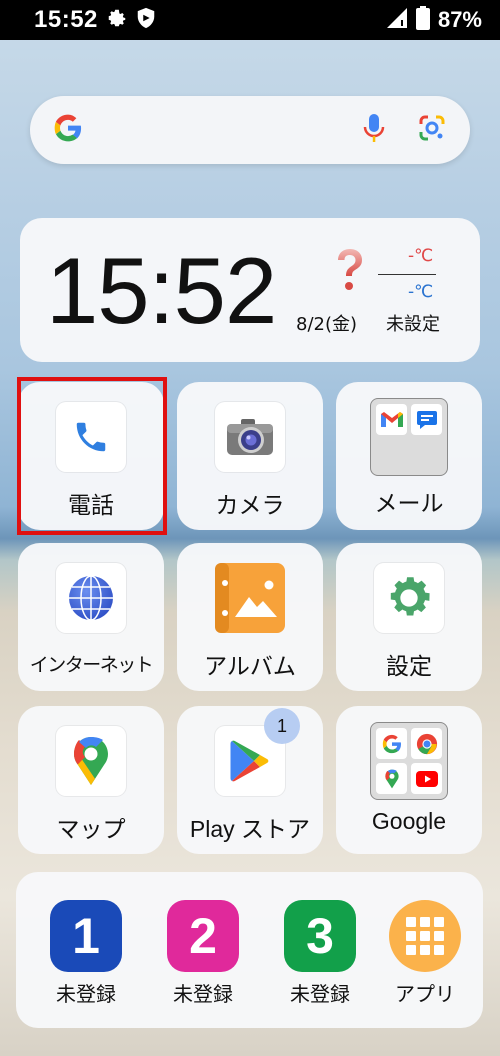  I want to click on chrome-icon, so click(426, 743).